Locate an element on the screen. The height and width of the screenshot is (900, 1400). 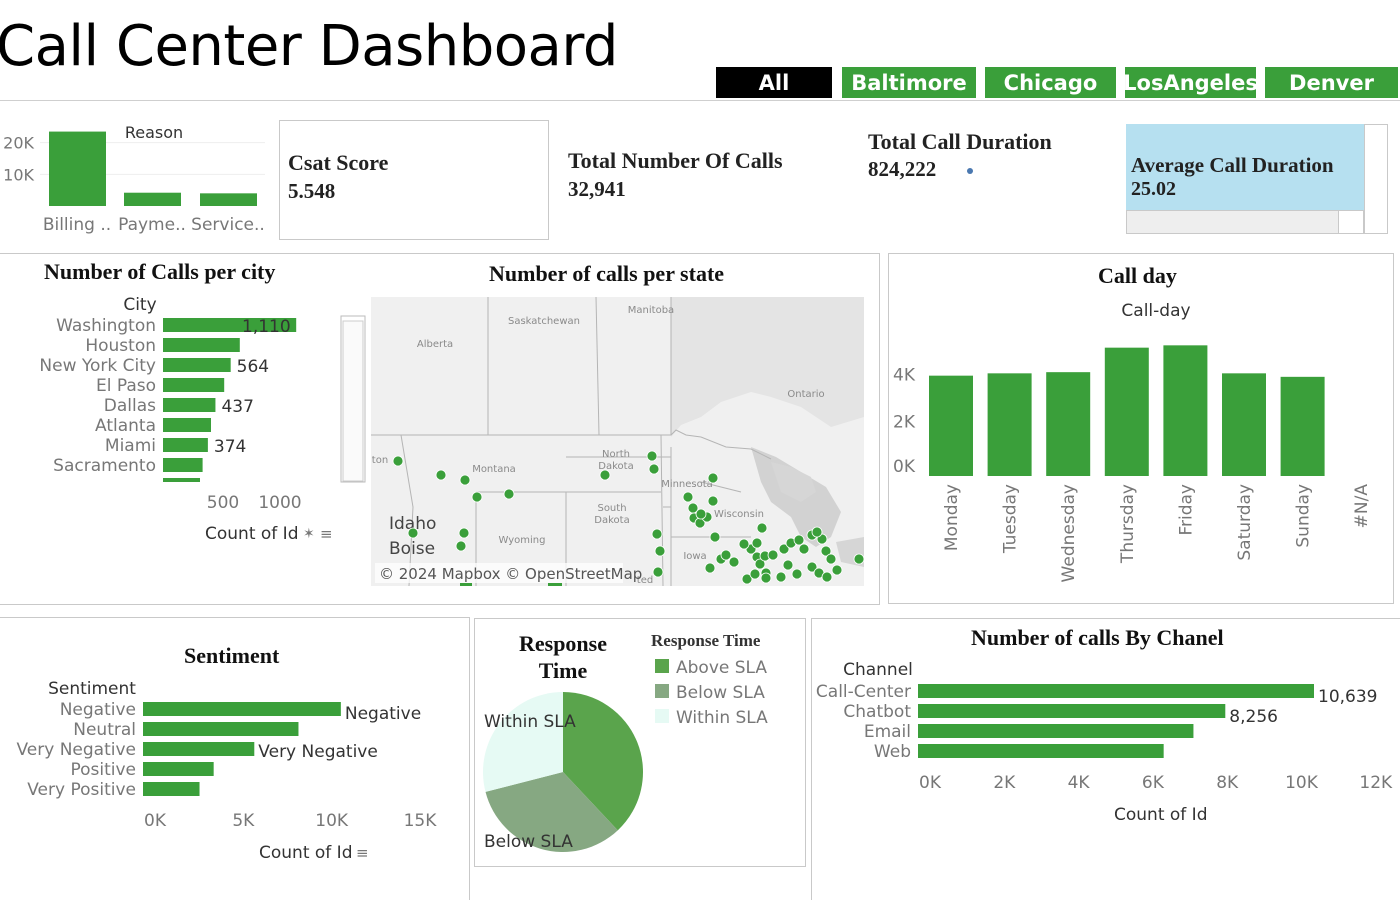
map-title: Number of calls per state is located at coordinates (607, 273).